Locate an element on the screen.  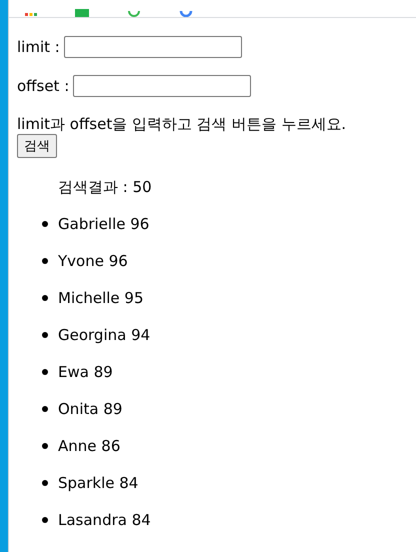
result-item: Gabrielle 96 is located at coordinates (104, 224).